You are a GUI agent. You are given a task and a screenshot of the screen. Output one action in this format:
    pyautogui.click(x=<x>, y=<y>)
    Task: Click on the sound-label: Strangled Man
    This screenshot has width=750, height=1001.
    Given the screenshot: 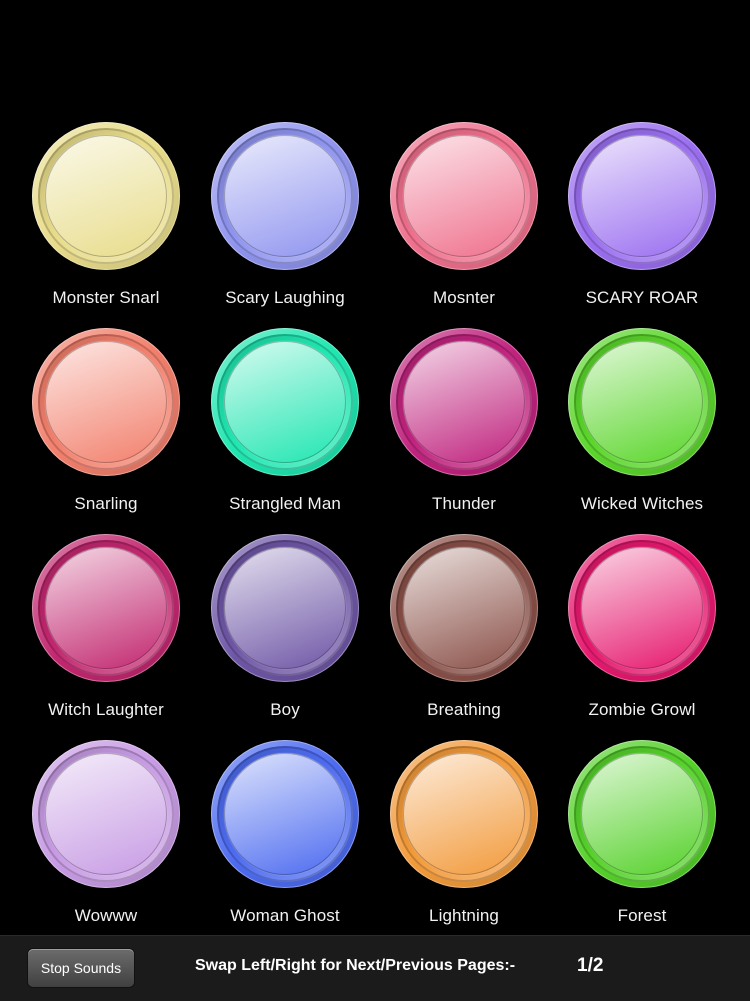 What is the action you would take?
    pyautogui.click(x=285, y=503)
    